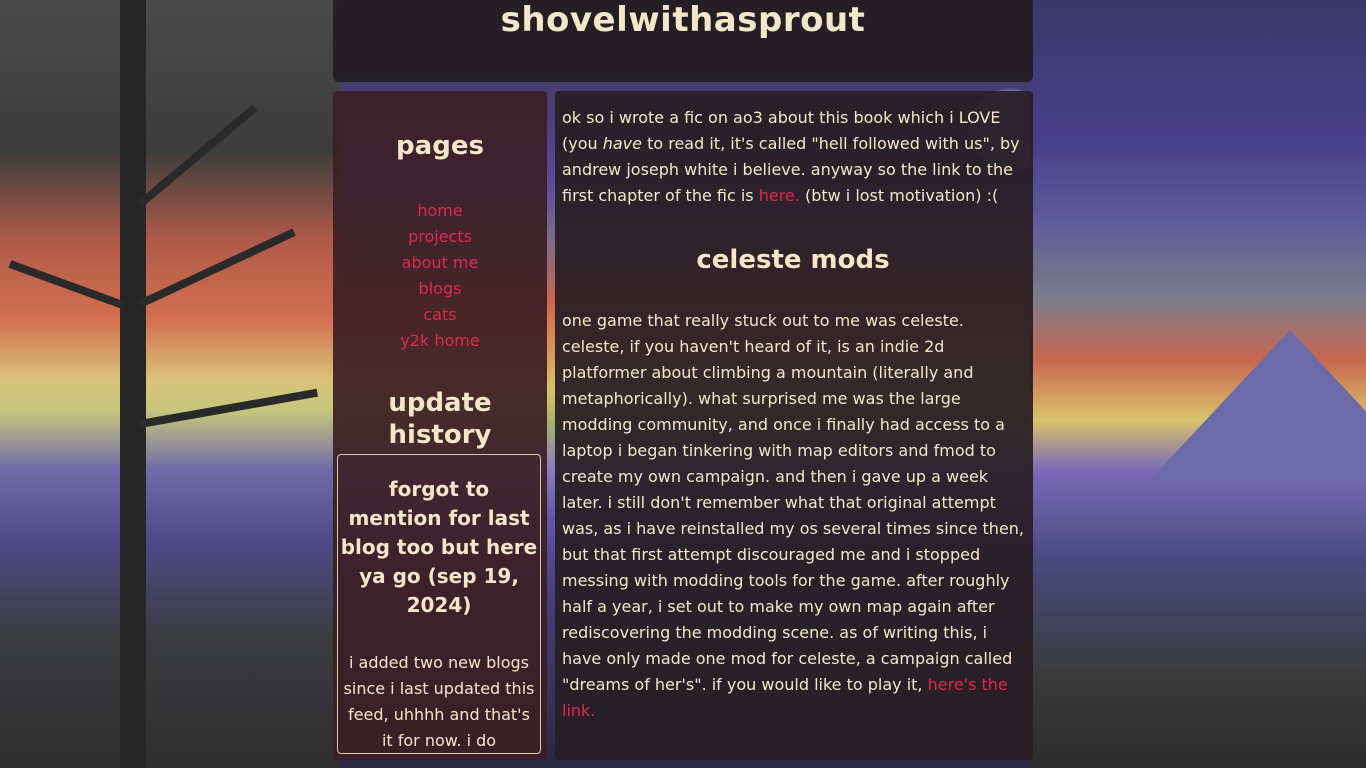 The image size is (1366, 768). I want to click on background-tree-trunk, so click(133, 384).